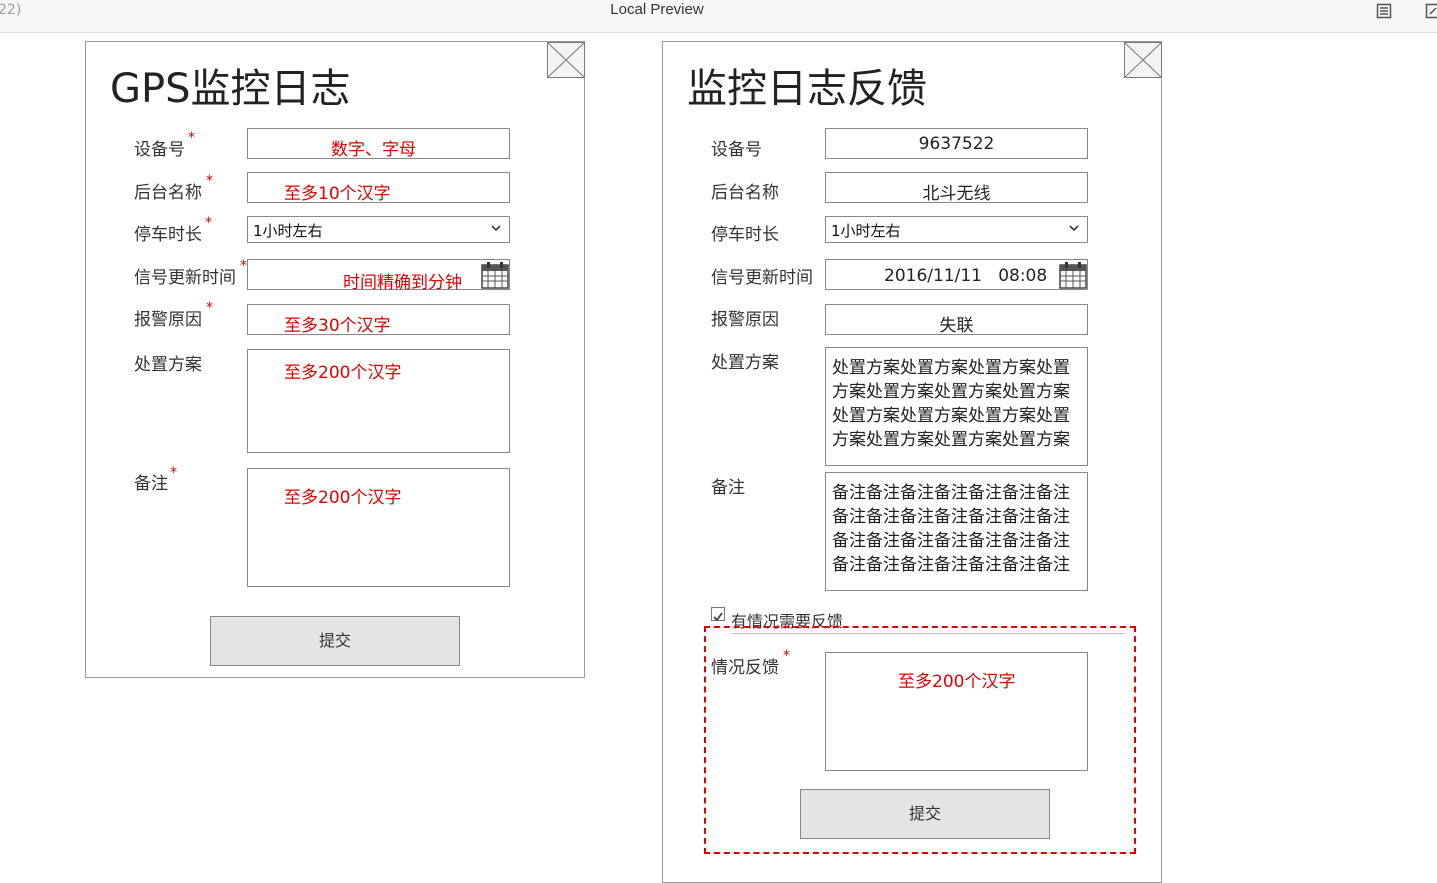  What do you see at coordinates (230, 85) in the screenshot?
I see `page-title: GPS监控日志` at bounding box center [230, 85].